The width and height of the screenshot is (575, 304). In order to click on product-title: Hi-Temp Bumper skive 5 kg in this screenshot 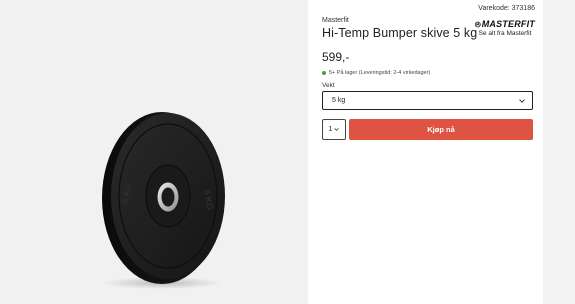, I will do `click(400, 33)`.